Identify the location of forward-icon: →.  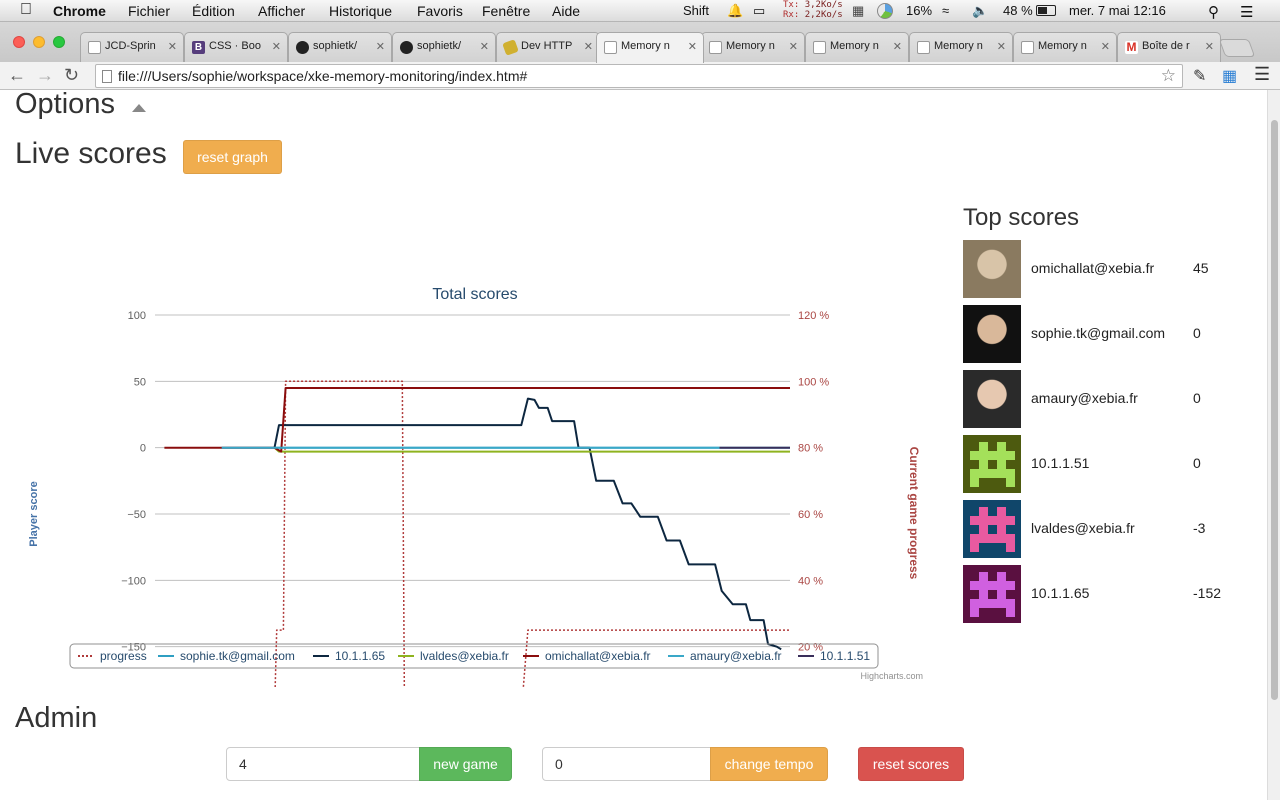
(45, 75).